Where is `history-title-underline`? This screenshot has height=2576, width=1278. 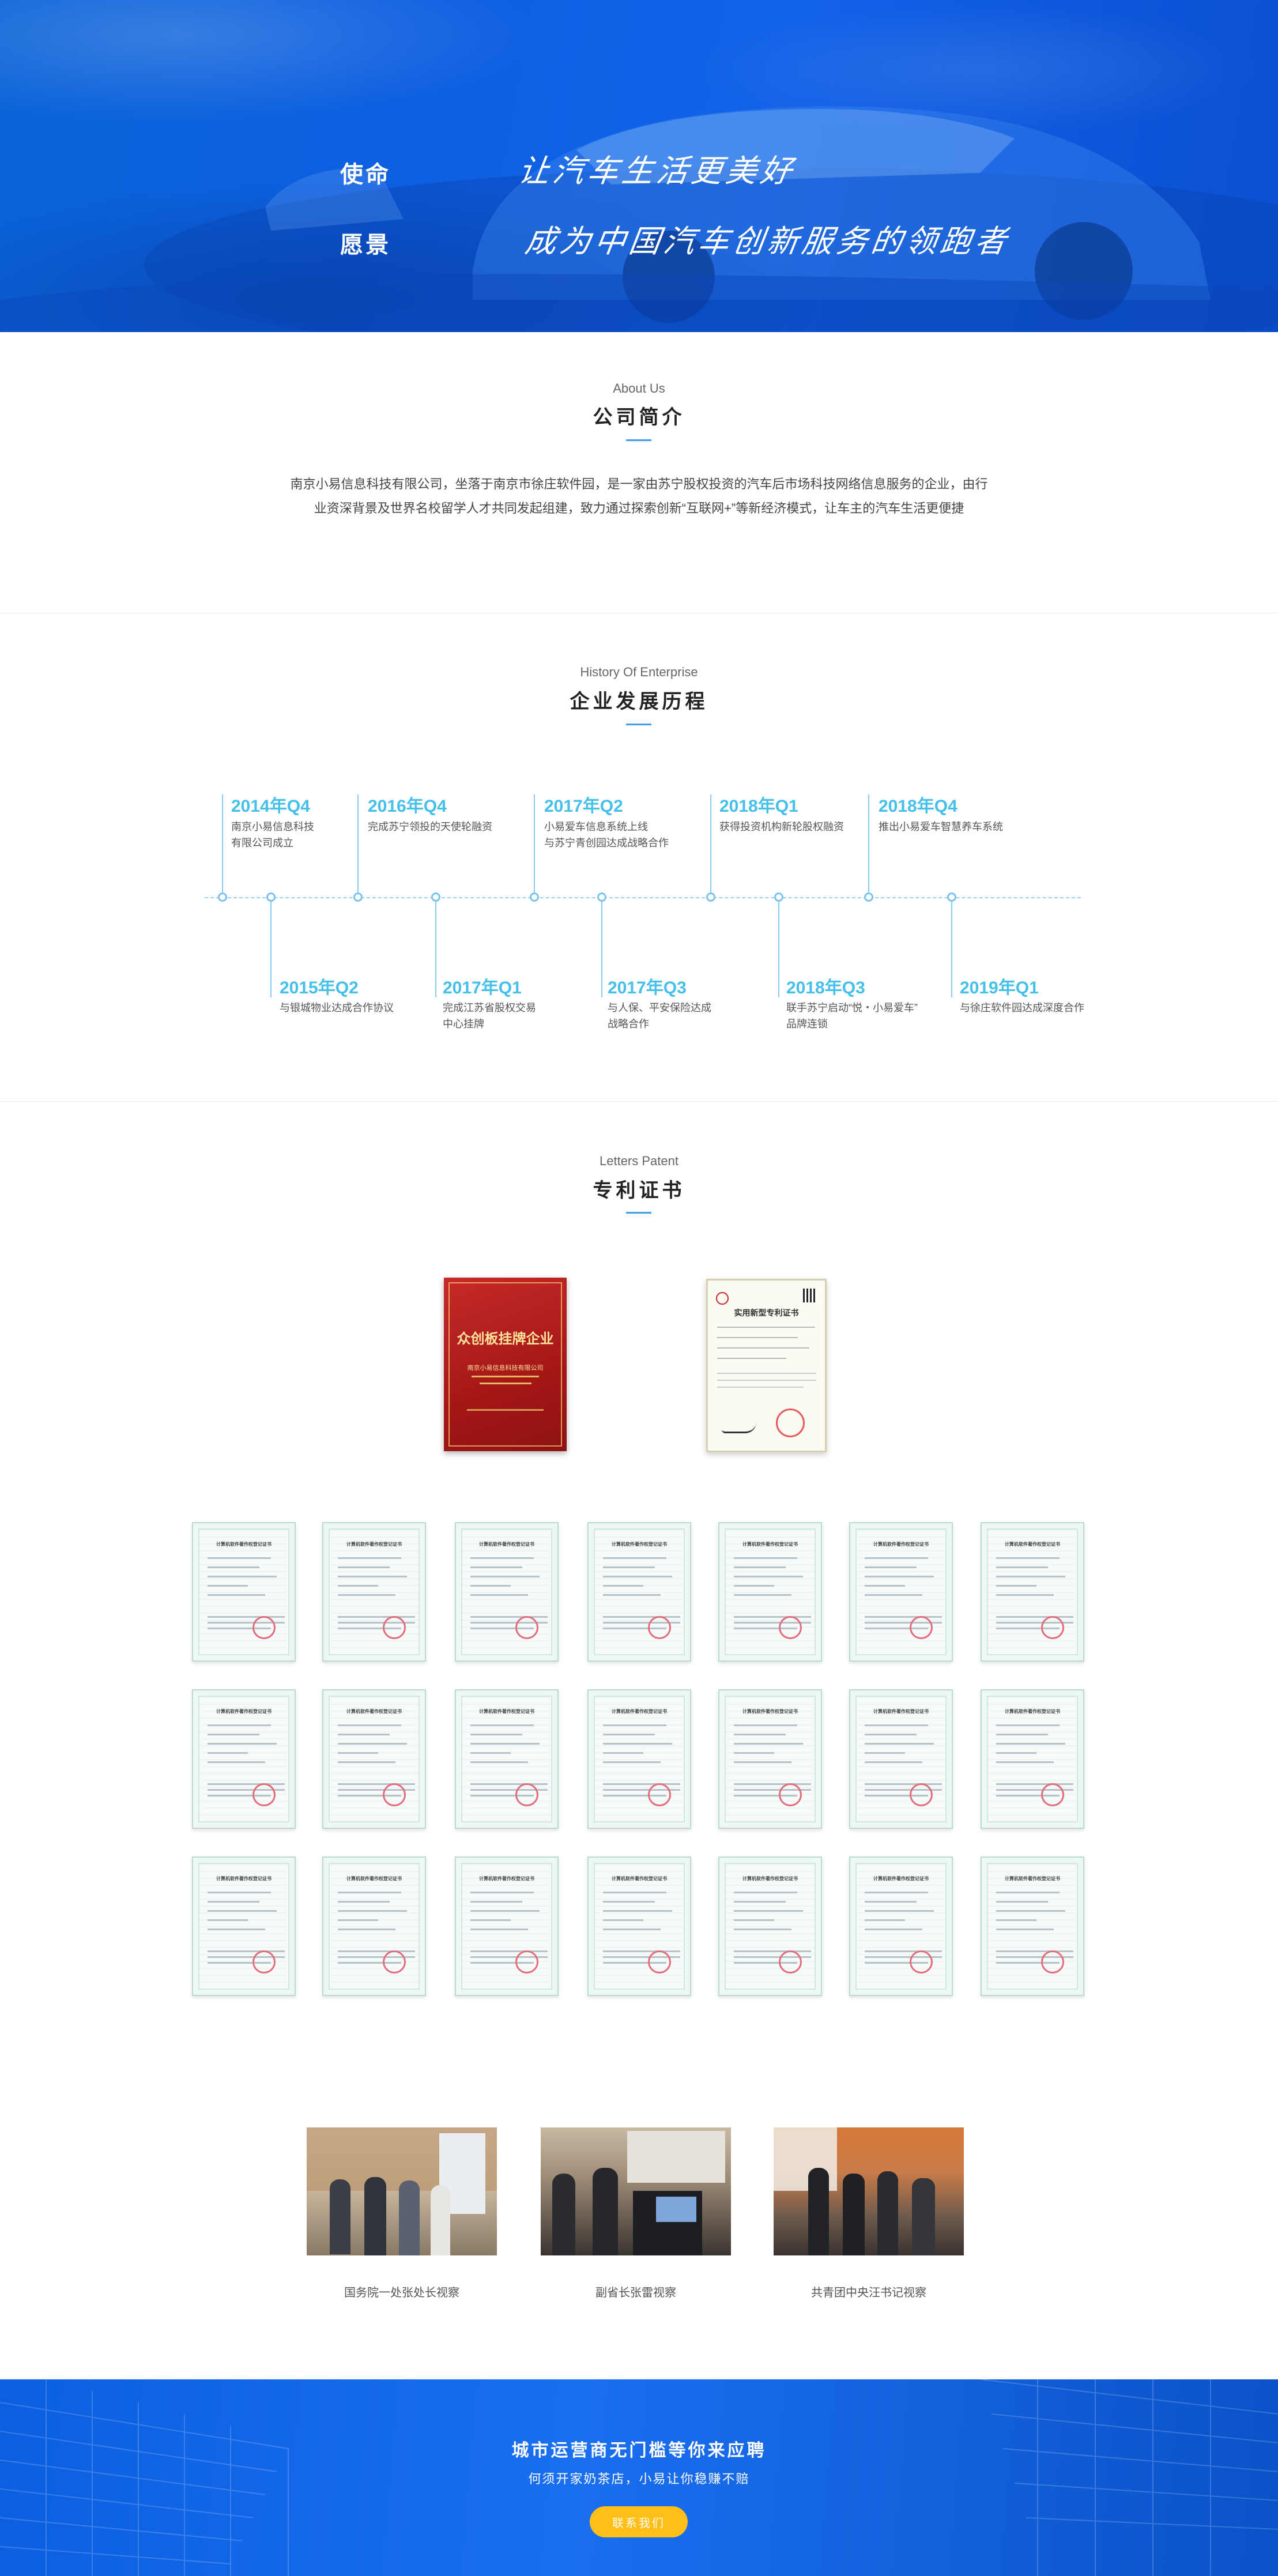 history-title-underline is located at coordinates (639, 724).